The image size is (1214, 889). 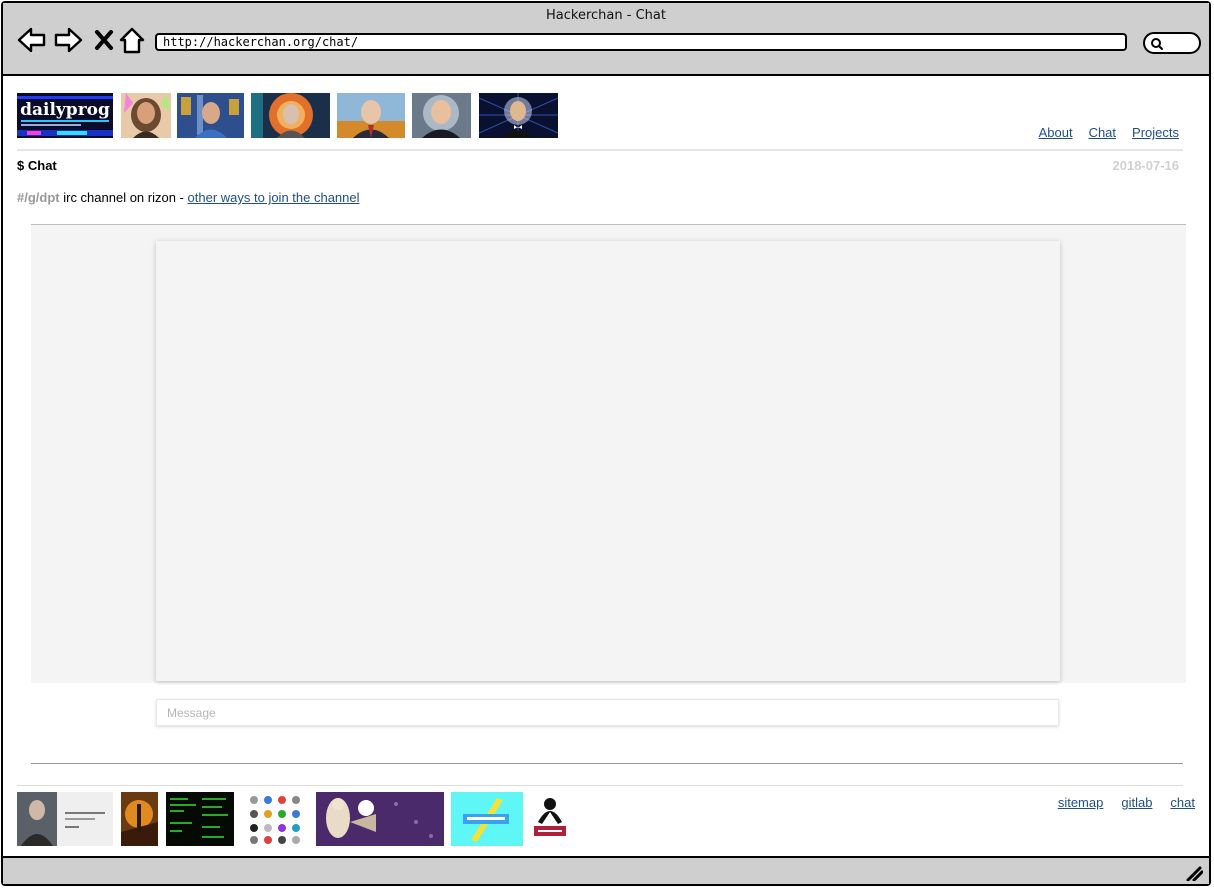 What do you see at coordinates (606, 15) in the screenshot?
I see `window-title: Hackerchan - Chat` at bounding box center [606, 15].